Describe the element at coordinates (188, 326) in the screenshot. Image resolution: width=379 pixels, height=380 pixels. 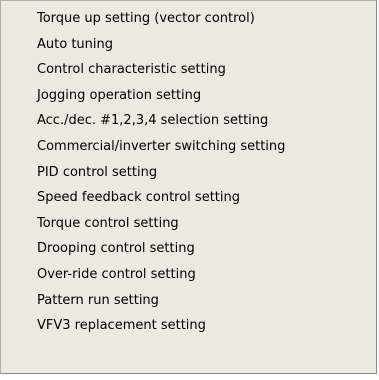
I see `menu-item-vfv3-replacement-setting: VFV3 replacement setting` at that location.